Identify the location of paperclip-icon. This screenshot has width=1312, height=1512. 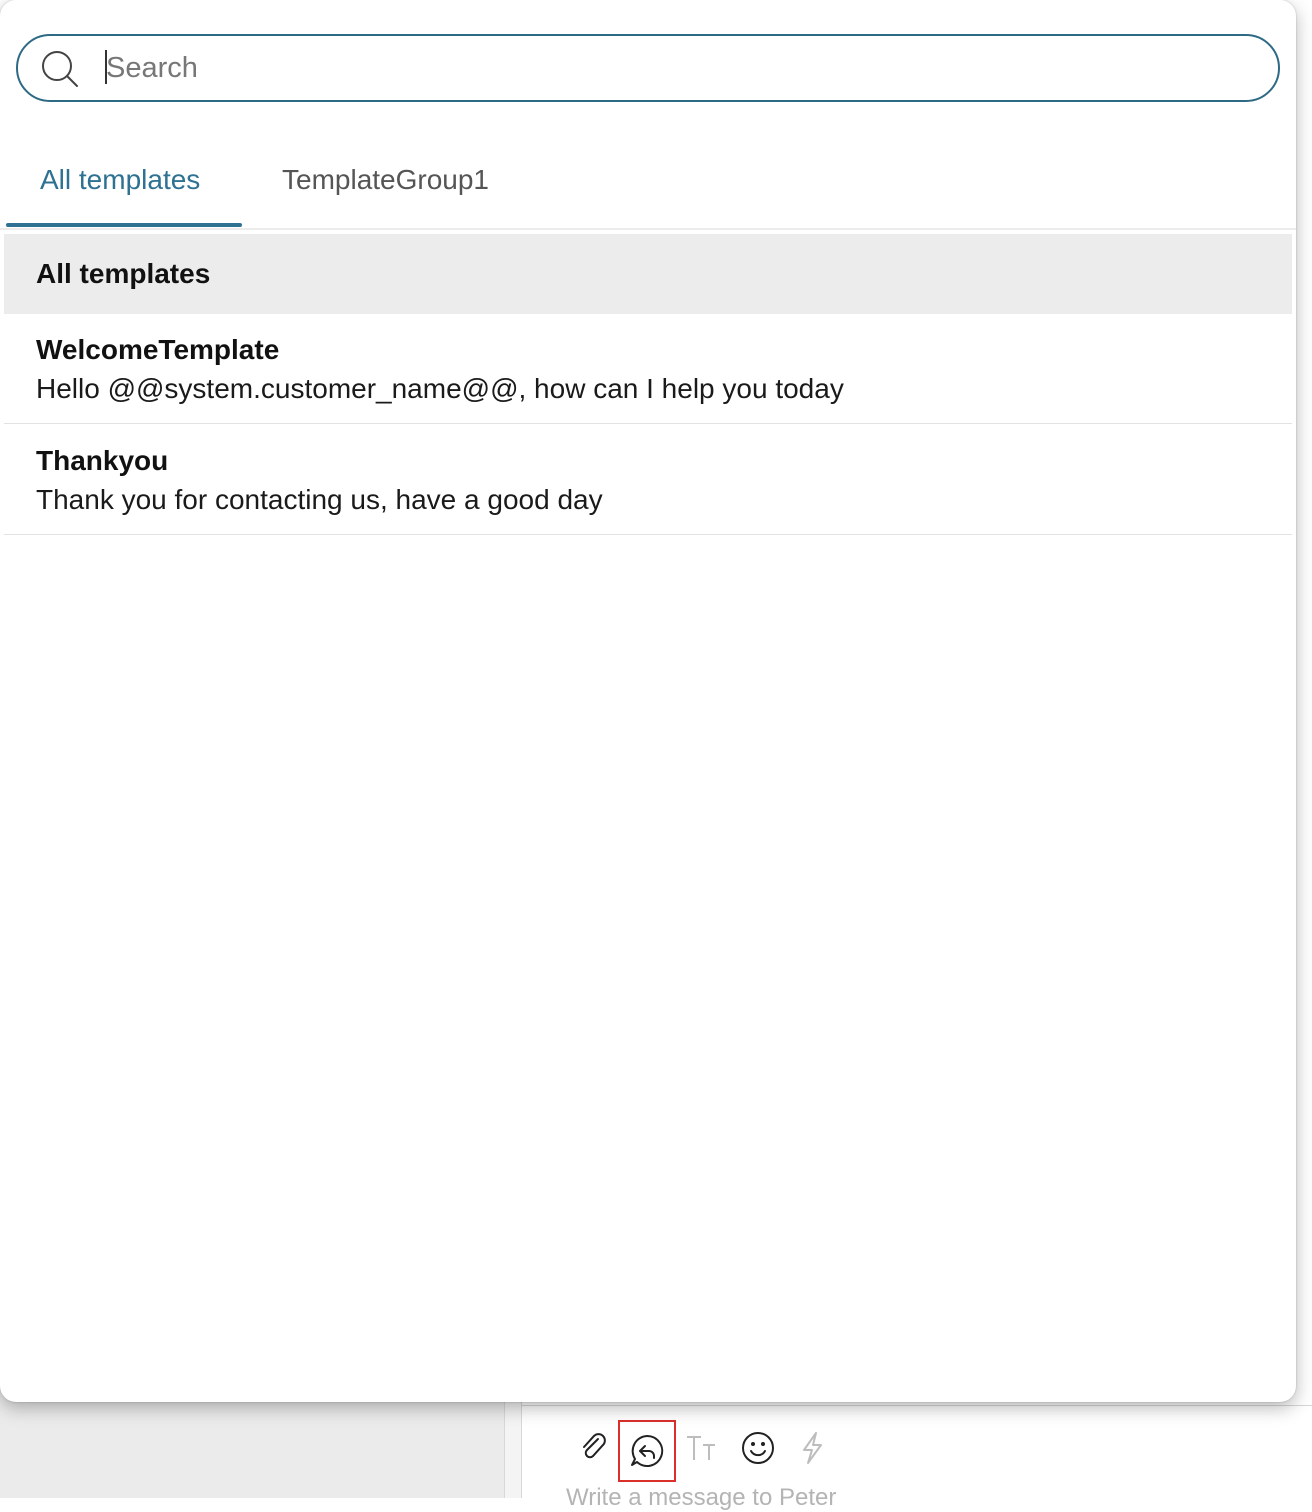
(594, 1446).